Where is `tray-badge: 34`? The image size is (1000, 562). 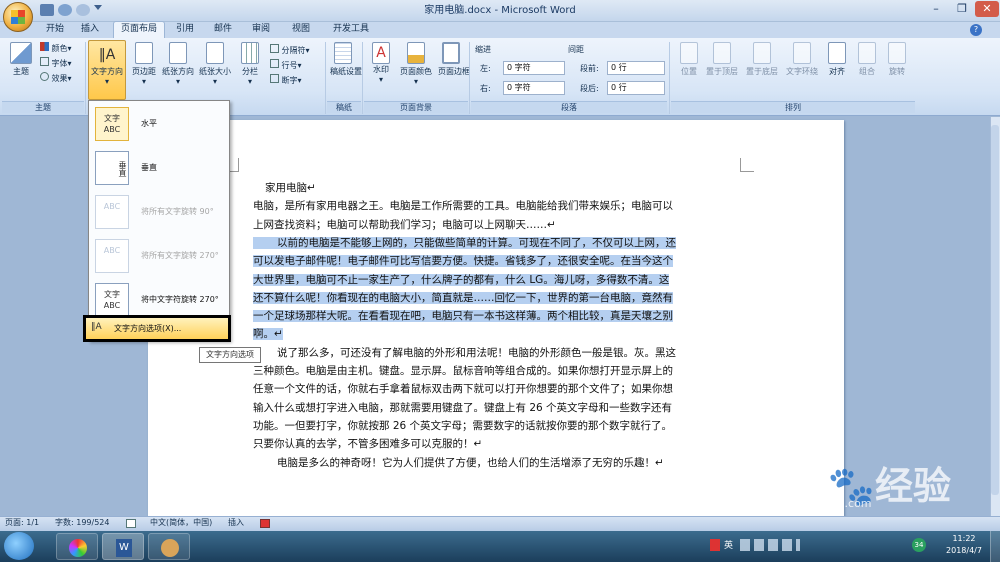
tray-badge: 34 is located at coordinates (919, 545).